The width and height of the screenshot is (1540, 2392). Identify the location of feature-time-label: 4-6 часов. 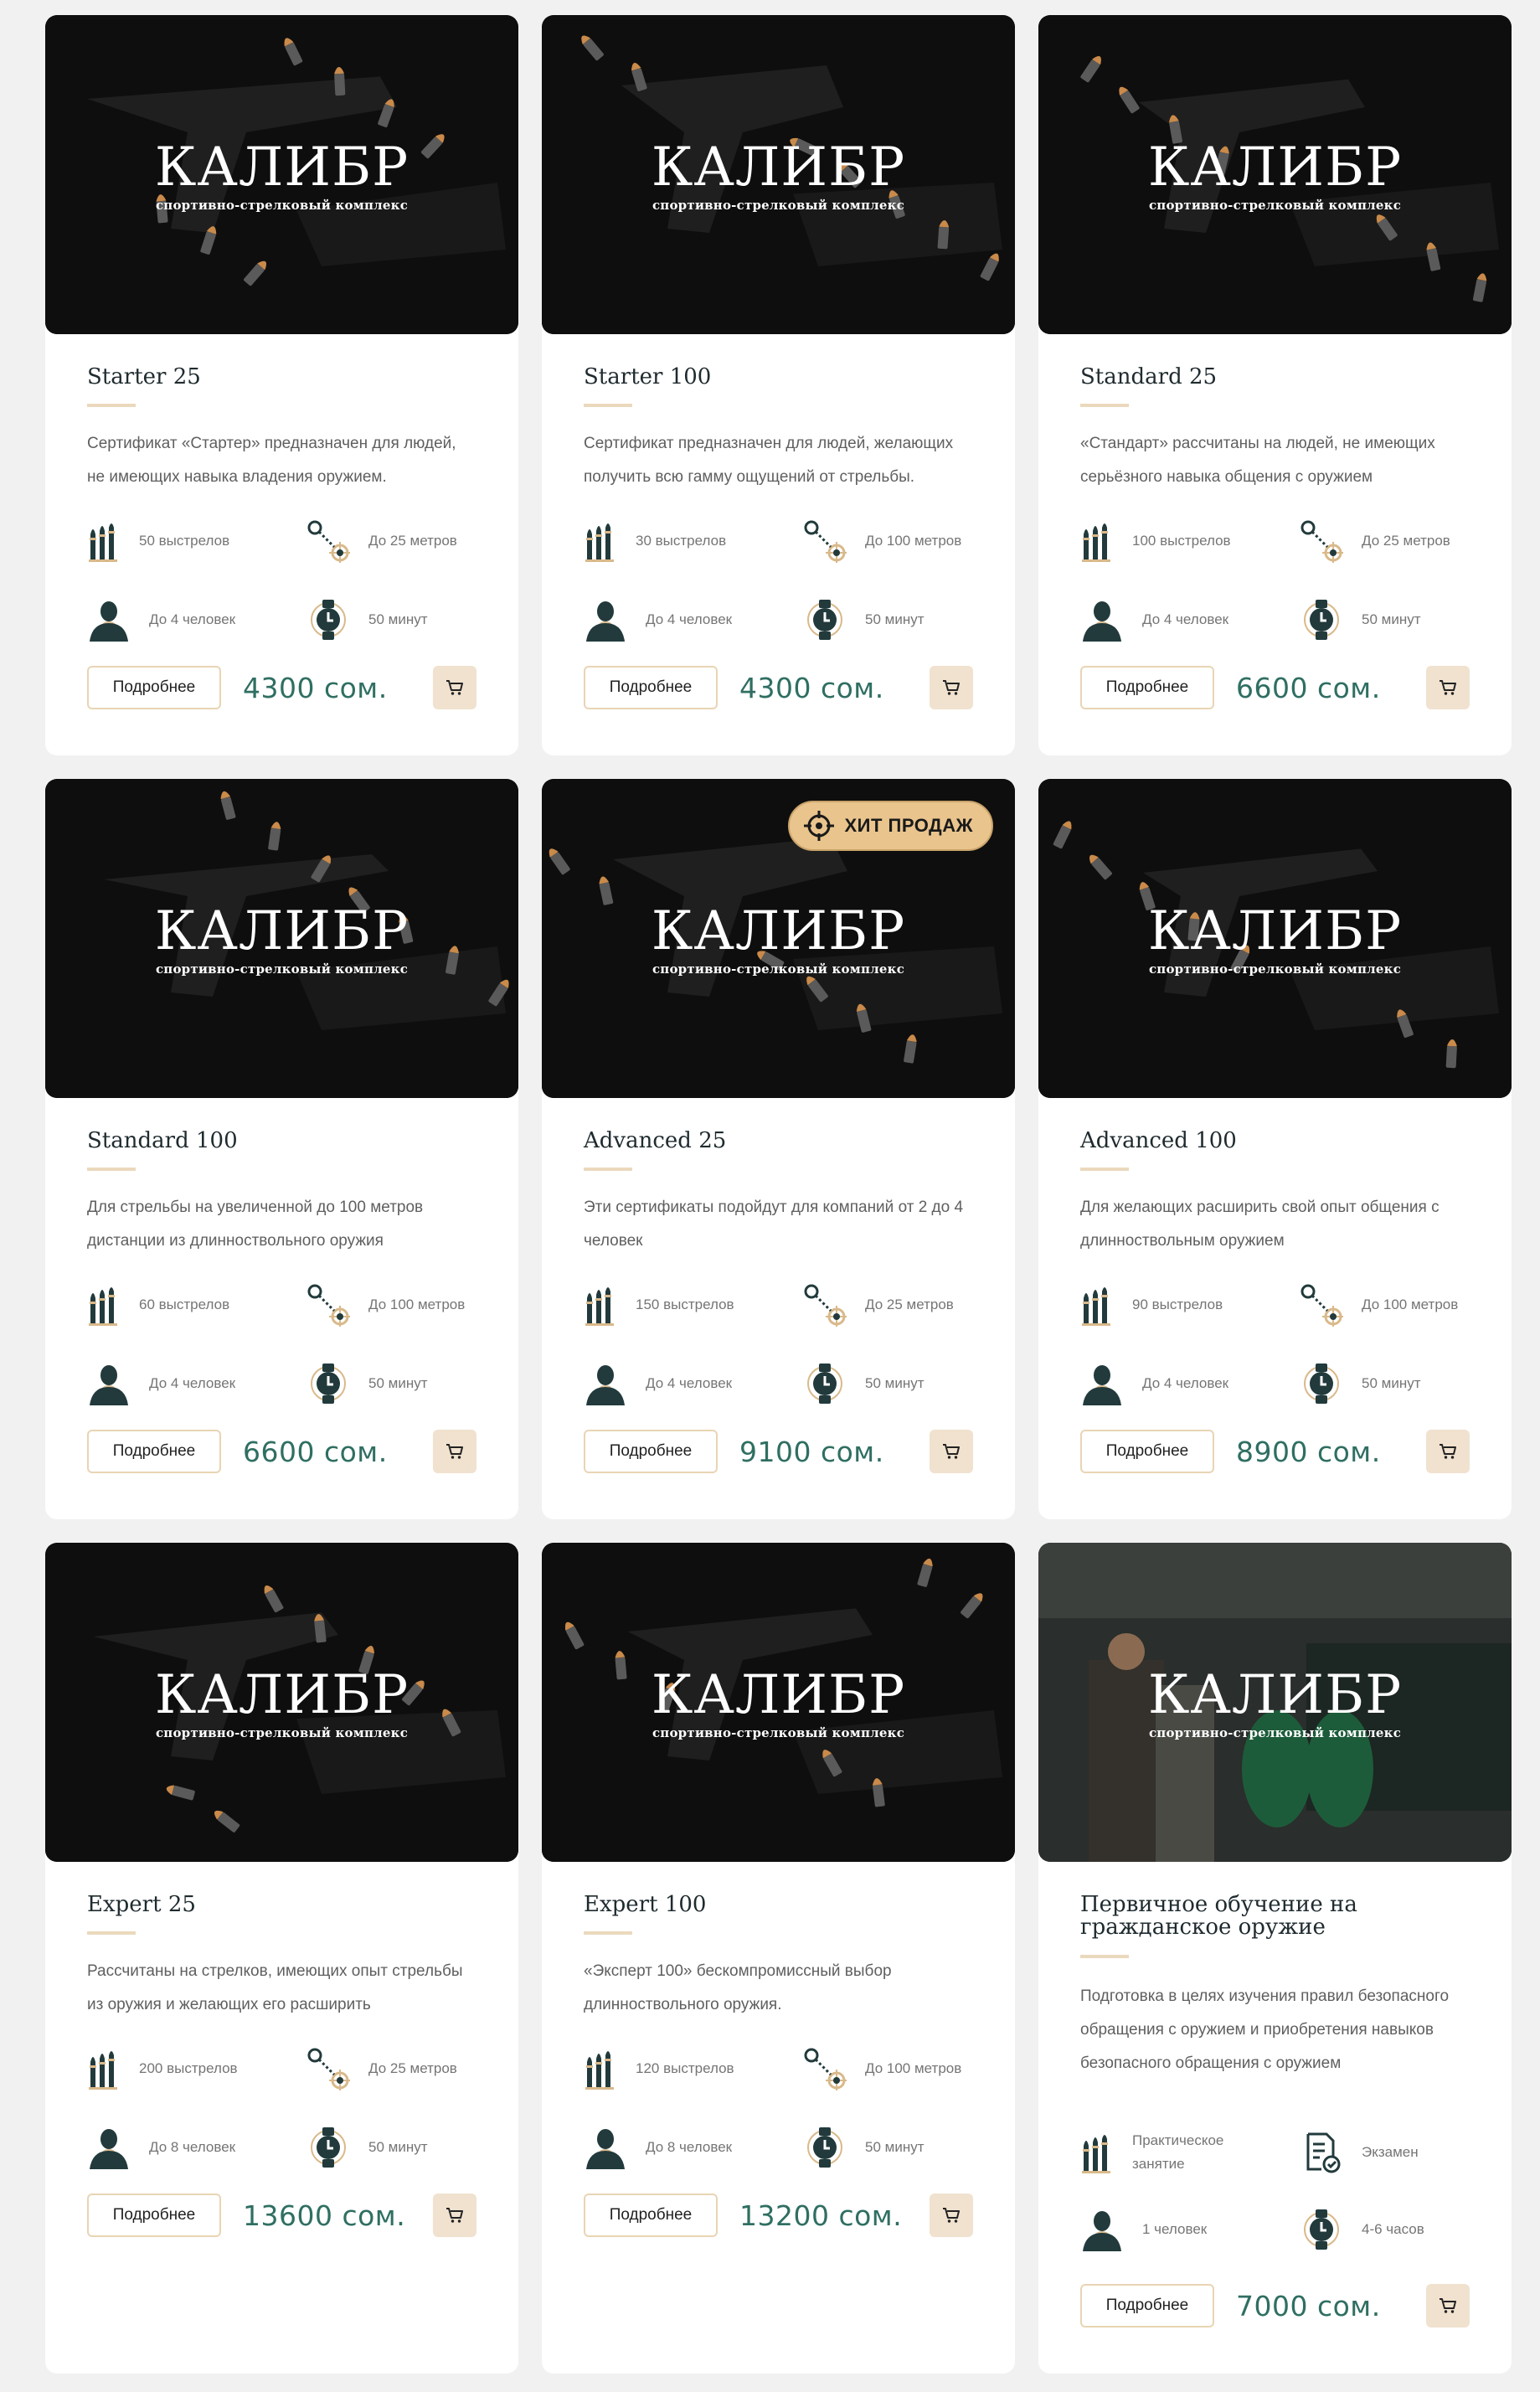
(1393, 2229).